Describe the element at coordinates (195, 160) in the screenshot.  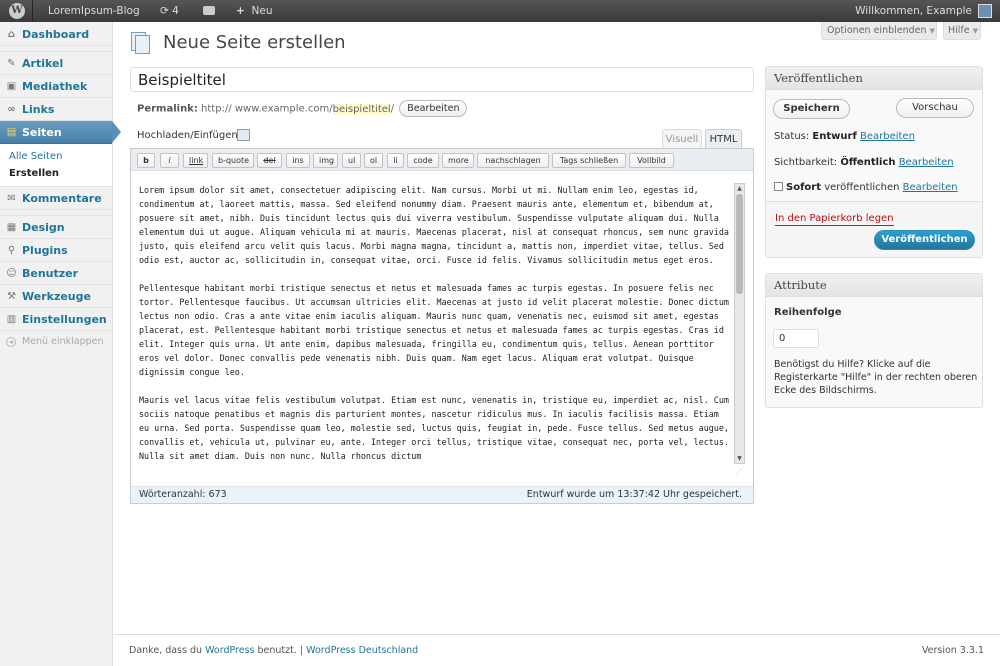
I see `qt-link-button: link` at that location.